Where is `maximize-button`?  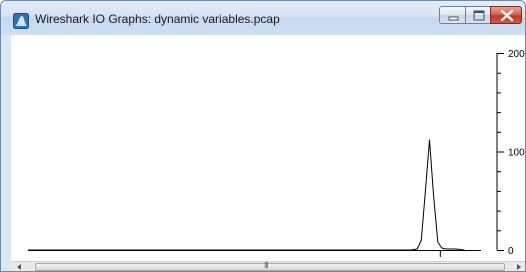 maximize-button is located at coordinates (478, 15).